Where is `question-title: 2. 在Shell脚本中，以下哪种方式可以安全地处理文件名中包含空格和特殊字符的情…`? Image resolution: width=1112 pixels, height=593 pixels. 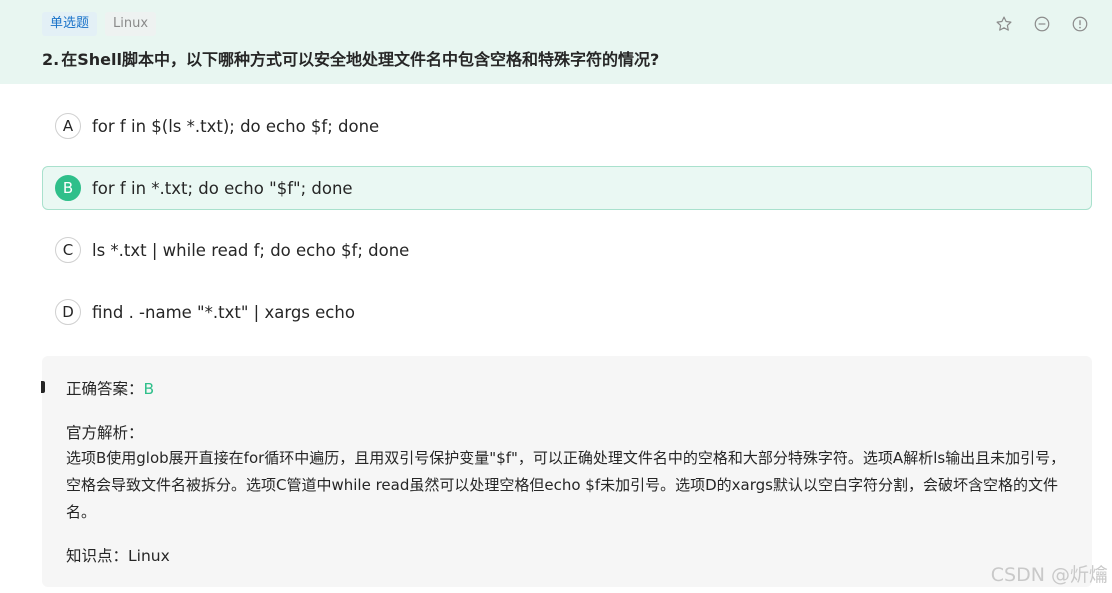 question-title: 2. 在Shell脚本中，以下哪种方式可以安全地处理文件名中包含空格和特殊字符的情… is located at coordinates (350, 58).